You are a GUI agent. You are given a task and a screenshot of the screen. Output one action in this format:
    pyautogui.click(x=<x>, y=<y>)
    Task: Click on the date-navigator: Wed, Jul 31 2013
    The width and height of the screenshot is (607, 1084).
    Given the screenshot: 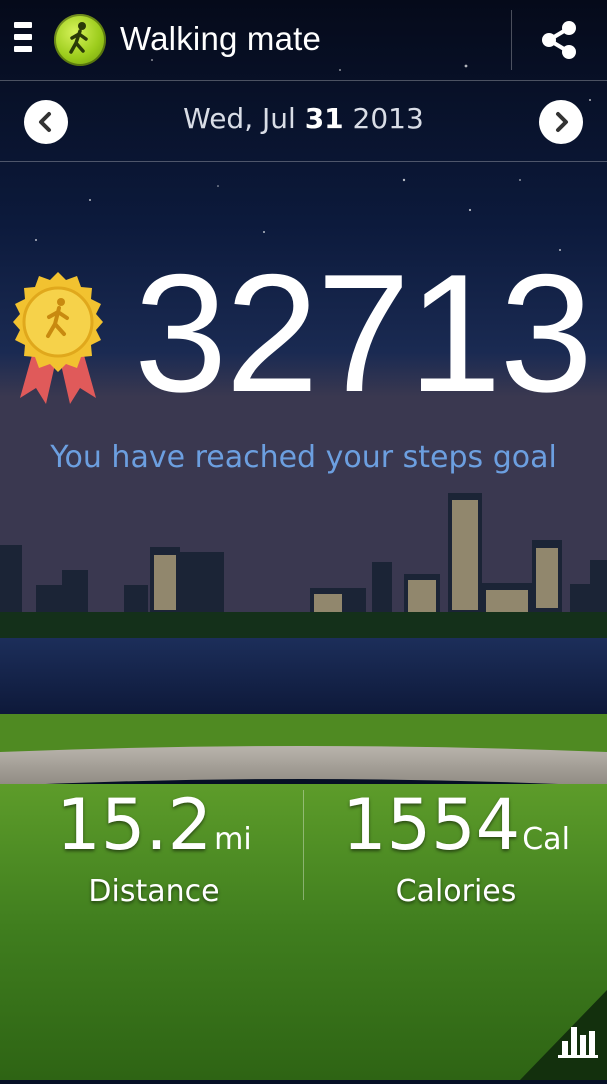 What is the action you would take?
    pyautogui.click(x=303, y=121)
    